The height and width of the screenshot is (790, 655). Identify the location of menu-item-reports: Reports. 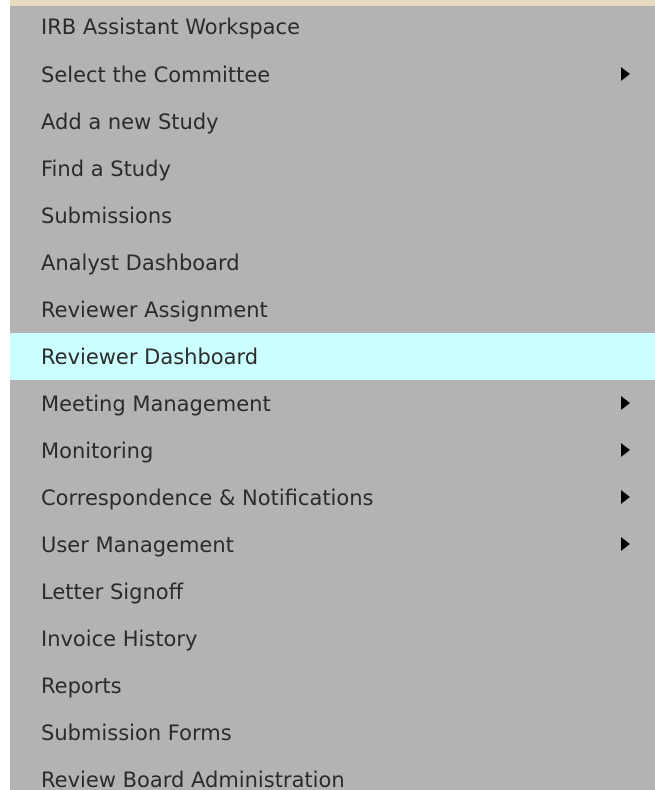
(332, 685).